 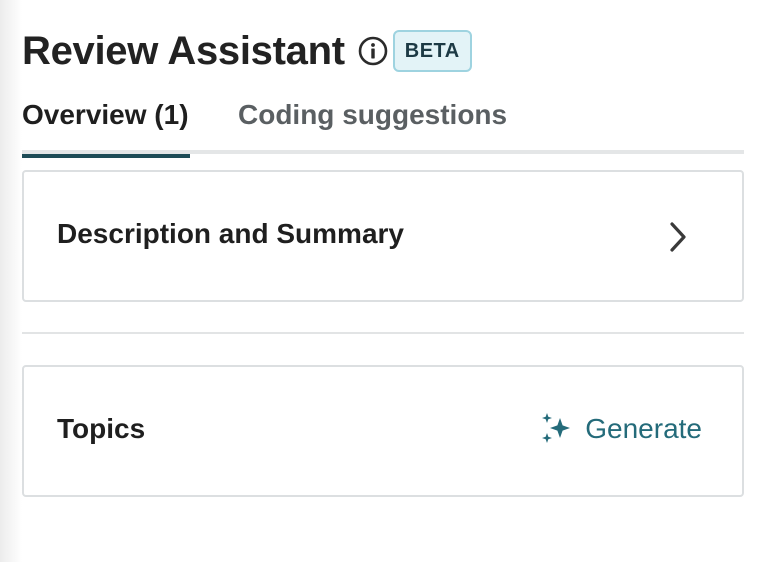 I want to click on panel-header: Review Assistant BETA, so click(x=247, y=51).